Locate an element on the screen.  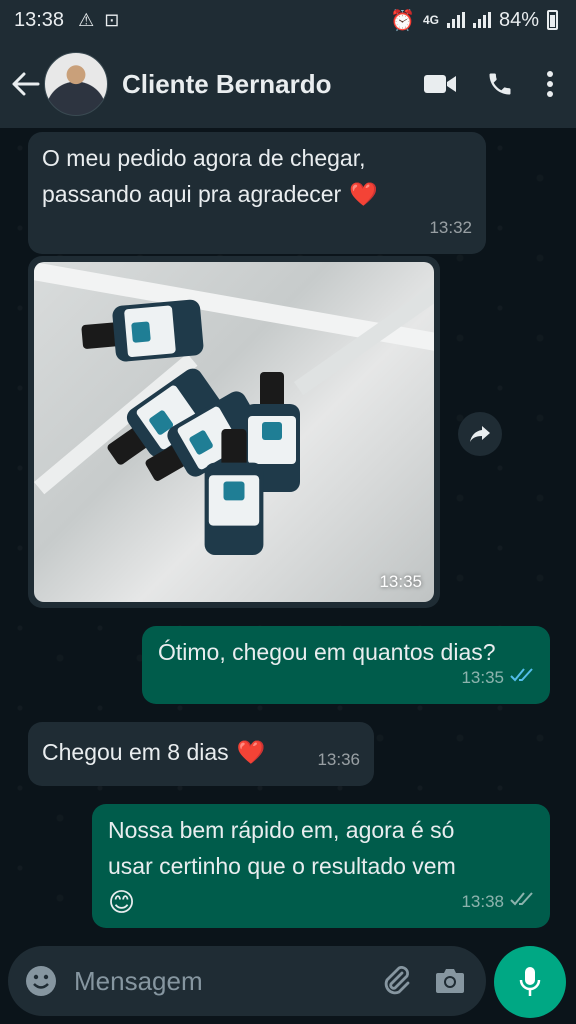
message-time: 13:36 is located at coordinates (338, 759).